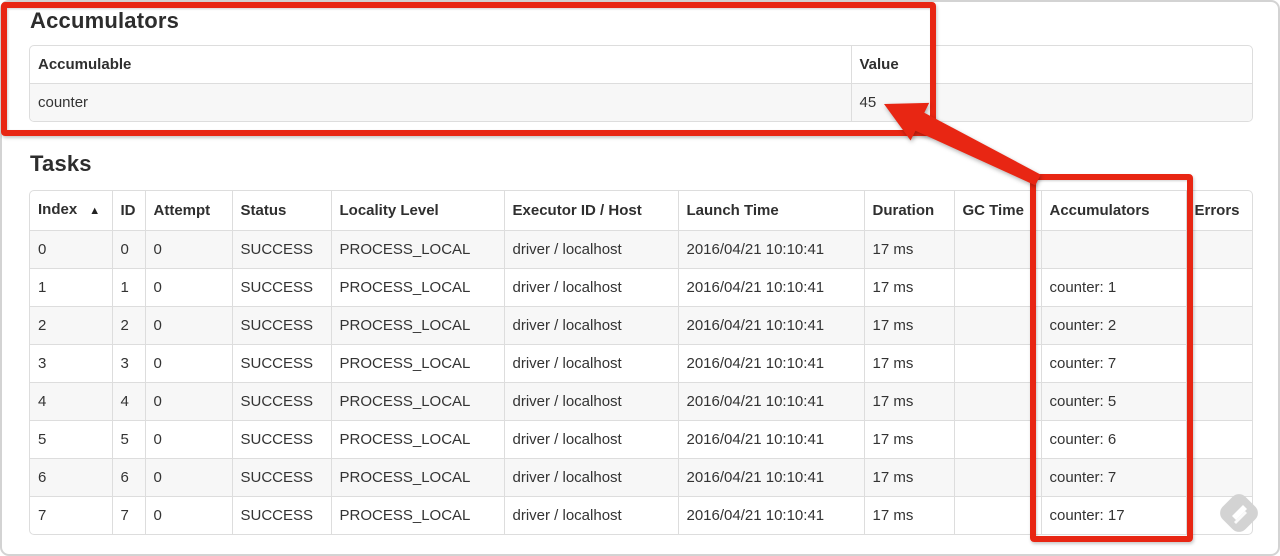 This screenshot has width=1280, height=556. I want to click on column-header-errors: Errors, so click(1218, 211).